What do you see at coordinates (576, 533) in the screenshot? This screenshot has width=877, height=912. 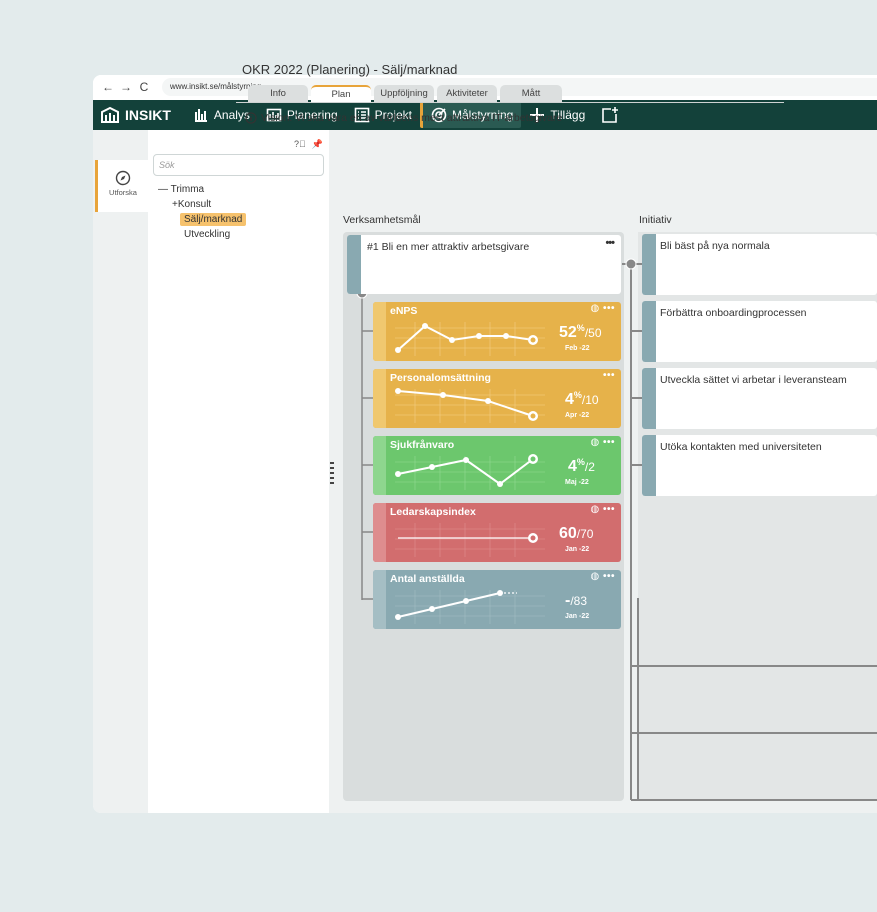 I see `kpi-value: 60/70` at bounding box center [576, 533].